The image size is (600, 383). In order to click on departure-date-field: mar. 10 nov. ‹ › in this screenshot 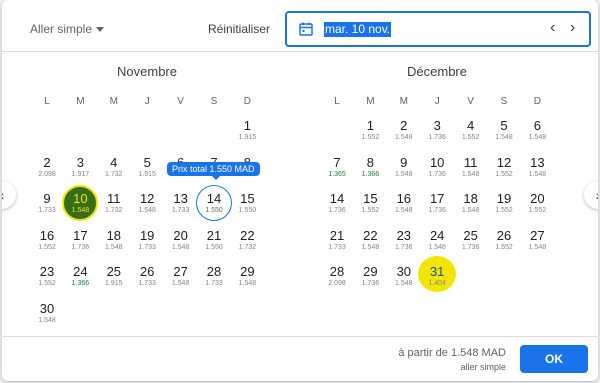, I will do `click(438, 29)`.